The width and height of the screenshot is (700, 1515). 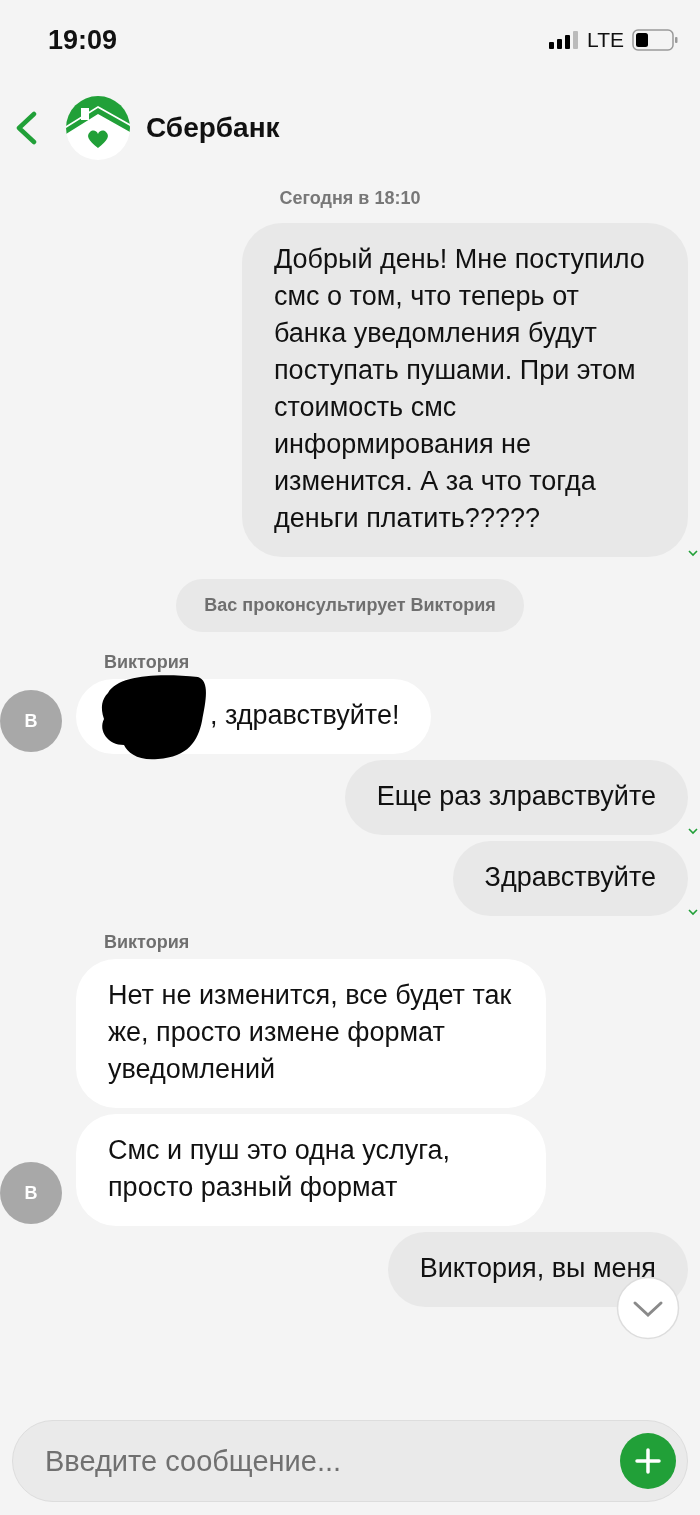 What do you see at coordinates (213, 128) in the screenshot?
I see `chat-title: Сбербанк` at bounding box center [213, 128].